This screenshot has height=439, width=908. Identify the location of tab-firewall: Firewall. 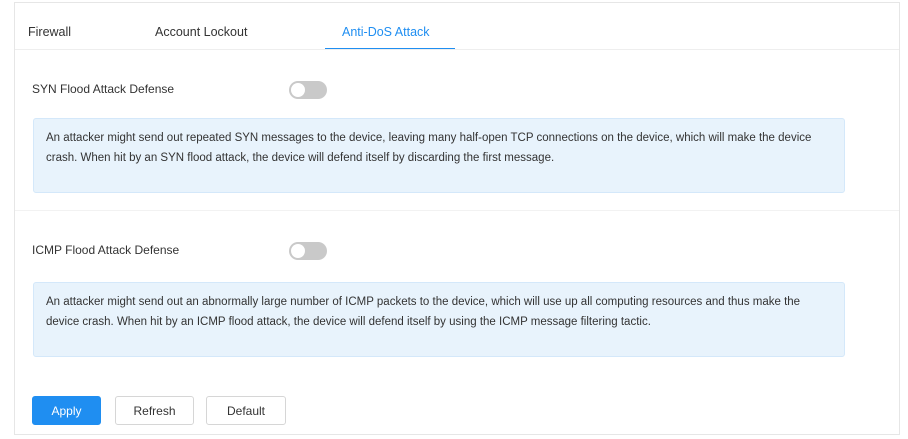
(49, 32).